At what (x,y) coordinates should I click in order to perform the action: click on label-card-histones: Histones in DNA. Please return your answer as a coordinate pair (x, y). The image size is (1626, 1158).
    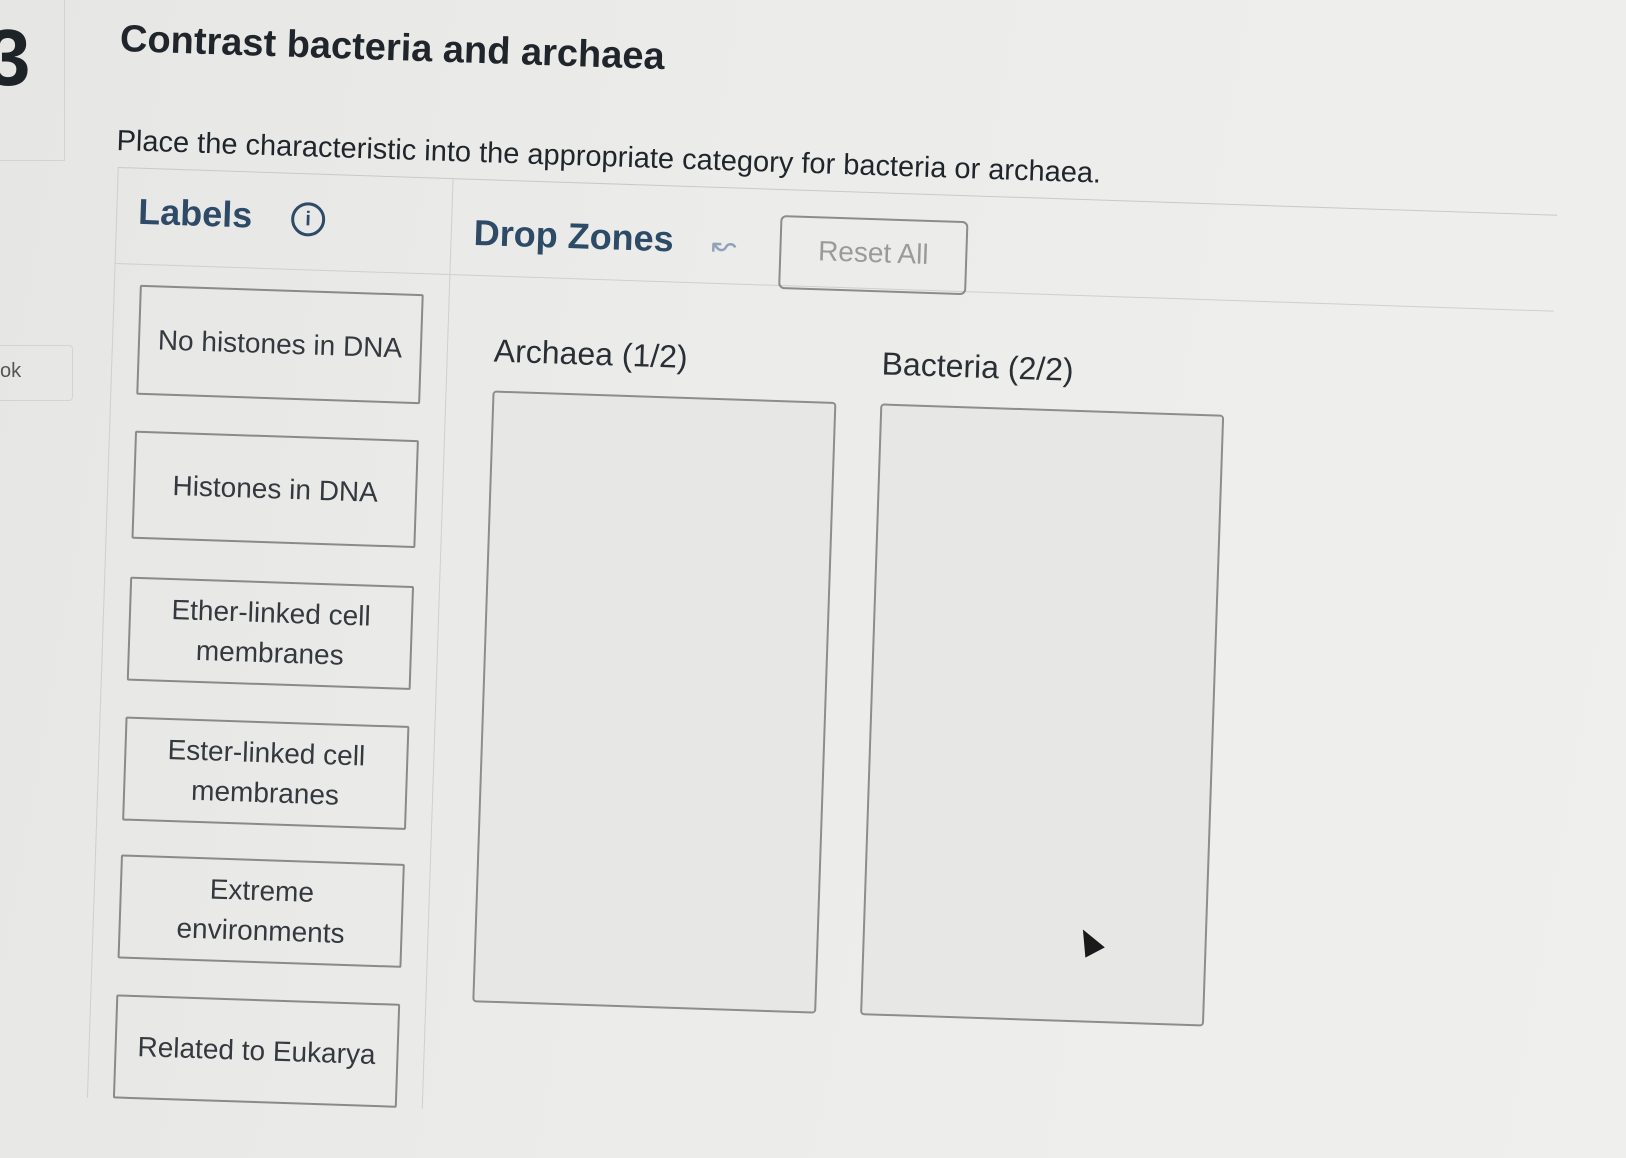
    Looking at the image, I should click on (275, 489).